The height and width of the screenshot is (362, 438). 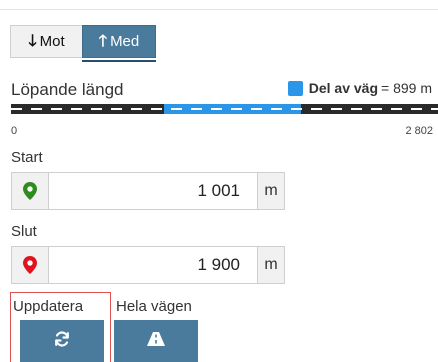 I want to click on start-field: 1 001 m, so click(x=148, y=191).